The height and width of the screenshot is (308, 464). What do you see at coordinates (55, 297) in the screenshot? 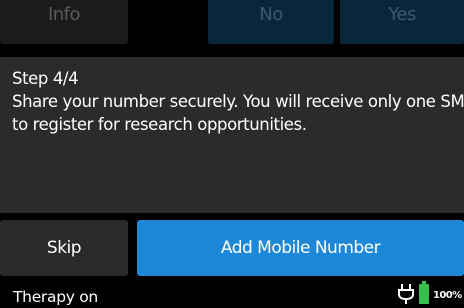
I see `therapy-status: Therapy on` at bounding box center [55, 297].